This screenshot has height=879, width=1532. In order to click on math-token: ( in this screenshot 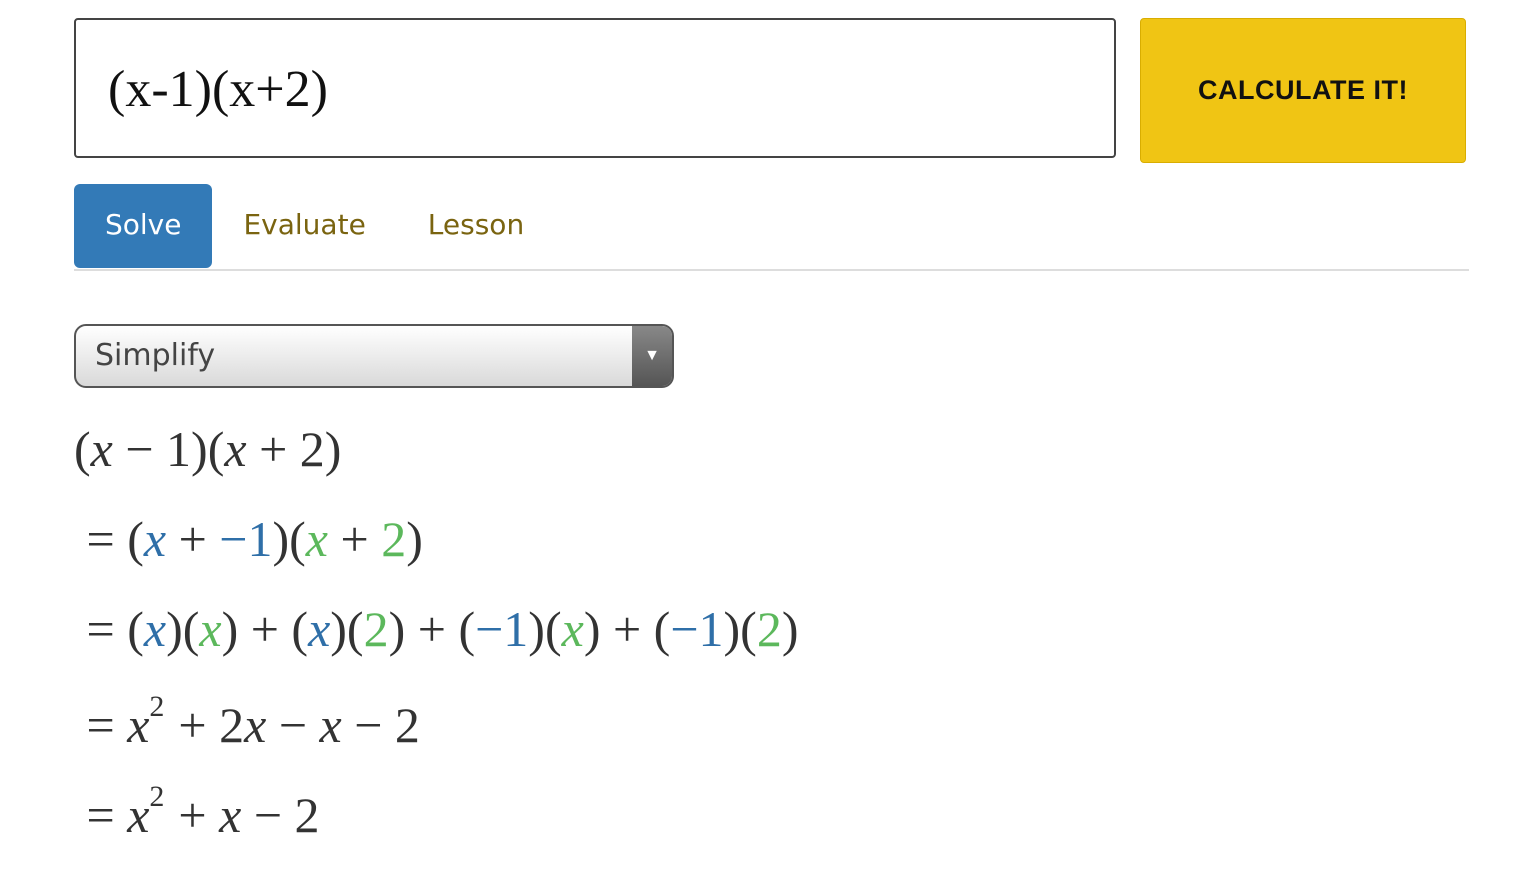, I will do `click(82, 449)`.